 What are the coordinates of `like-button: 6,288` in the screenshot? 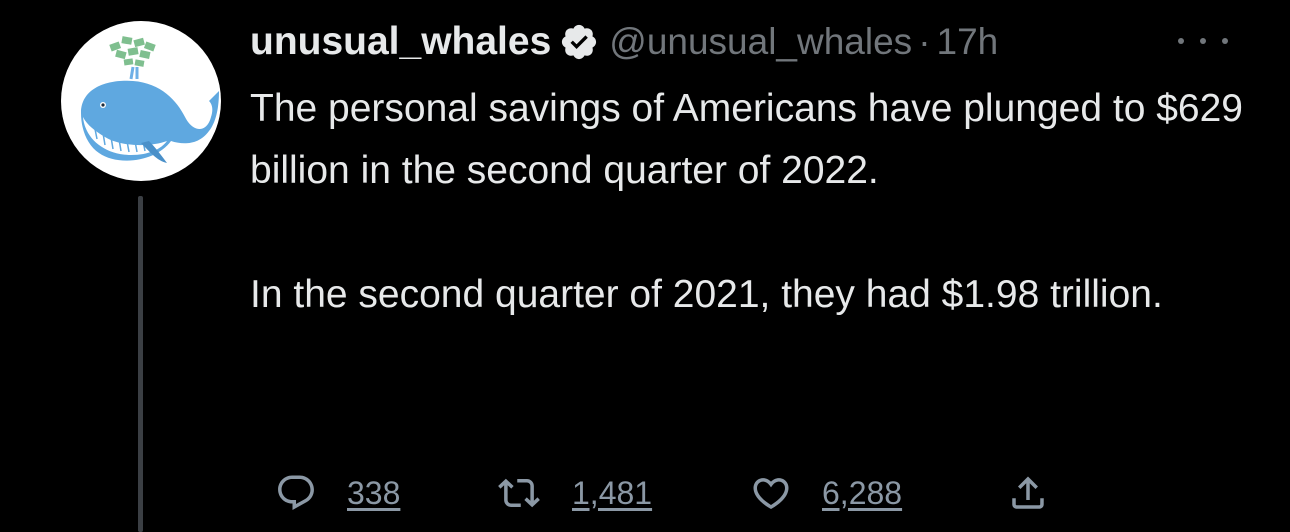 It's located at (826, 493).